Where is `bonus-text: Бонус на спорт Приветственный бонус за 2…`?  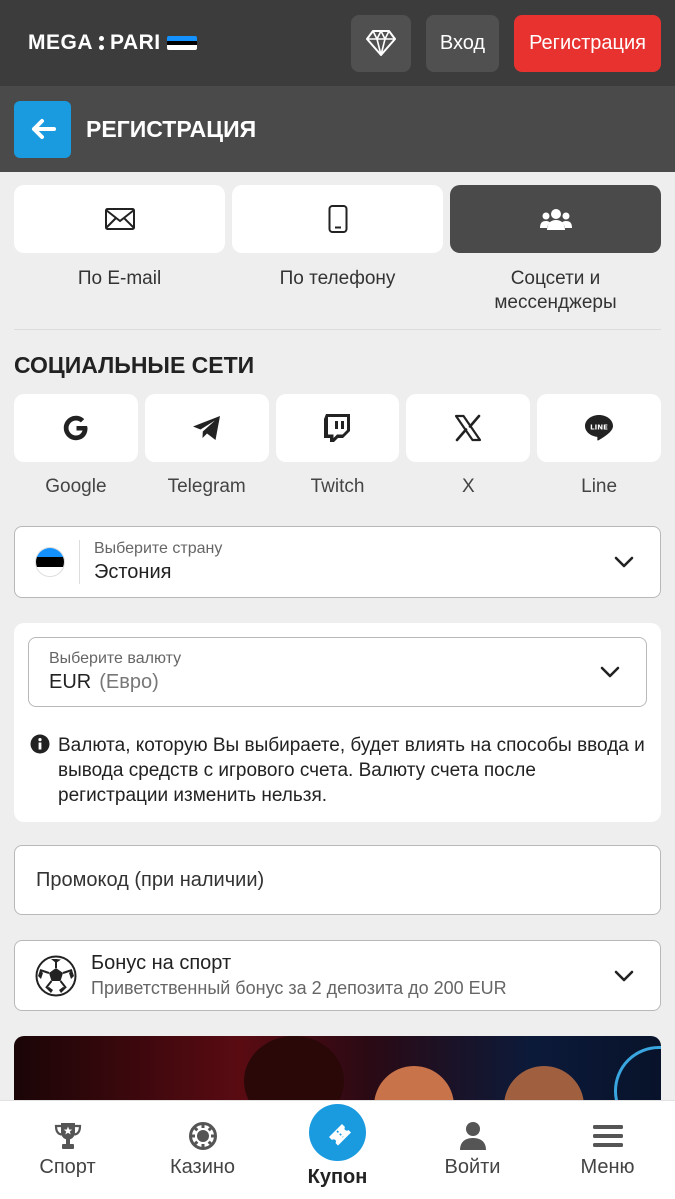
bonus-text: Бонус на спорт Приветственный бонус за 2… is located at coordinates (299, 975).